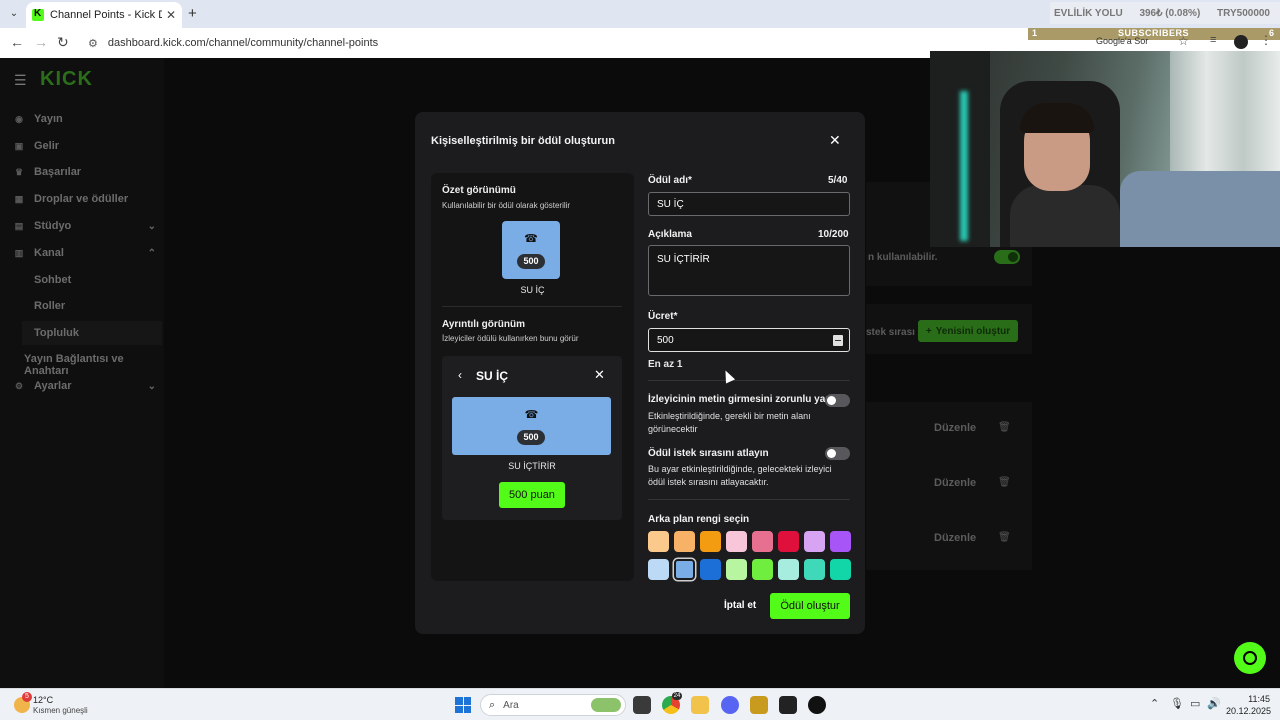 This screenshot has width=1280, height=720. I want to click on sidebar-item-basarilar: ♛ Başarılar, so click(87, 172).